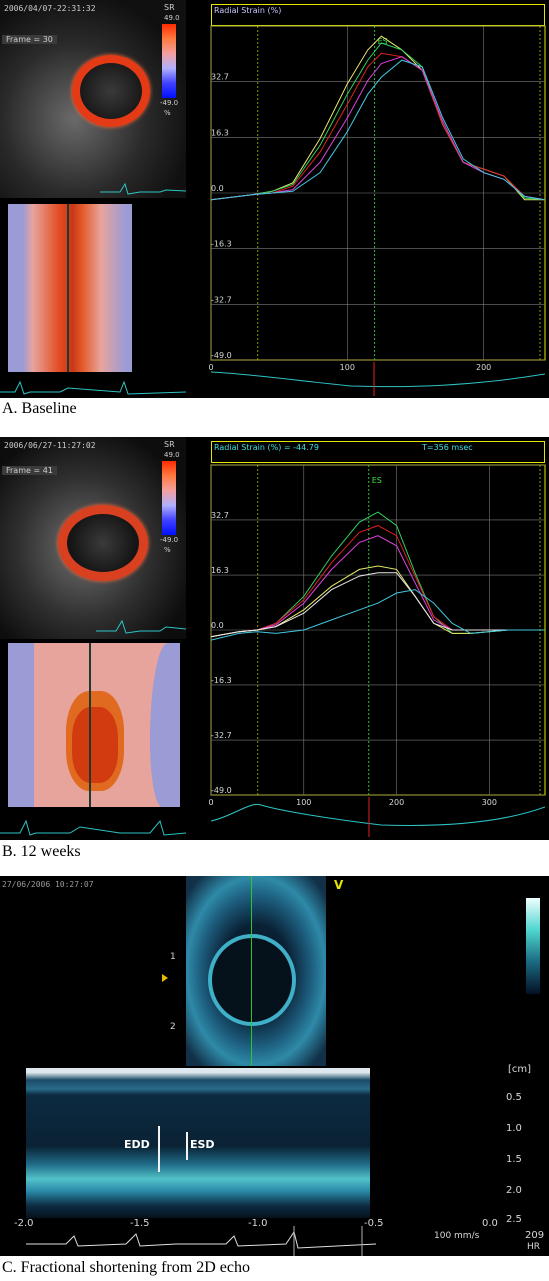 The width and height of the screenshot is (549, 1281). I want to click on cm-tick-1-5: 1.5, so click(514, 1159).